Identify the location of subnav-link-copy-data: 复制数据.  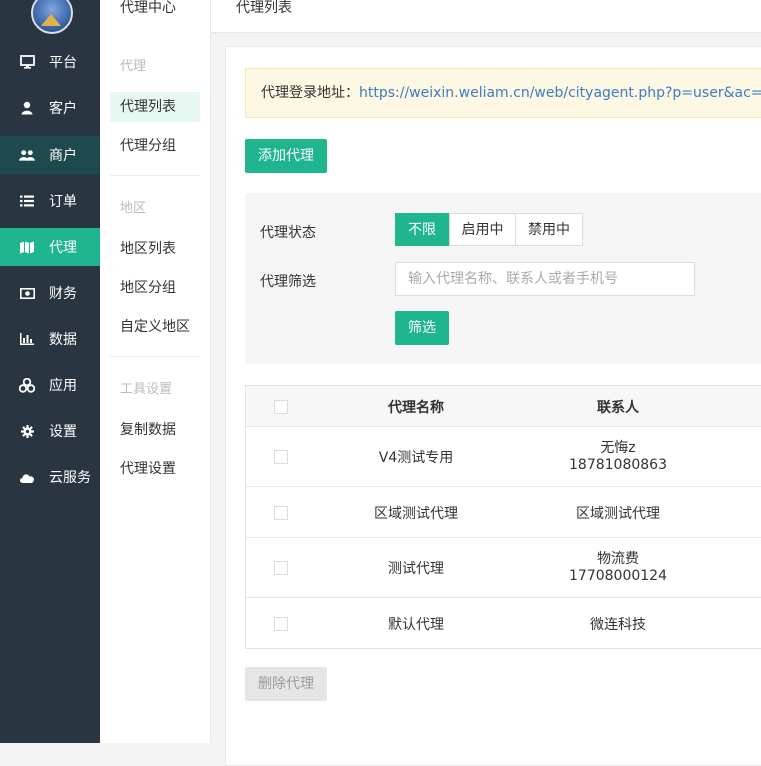
(155, 430).